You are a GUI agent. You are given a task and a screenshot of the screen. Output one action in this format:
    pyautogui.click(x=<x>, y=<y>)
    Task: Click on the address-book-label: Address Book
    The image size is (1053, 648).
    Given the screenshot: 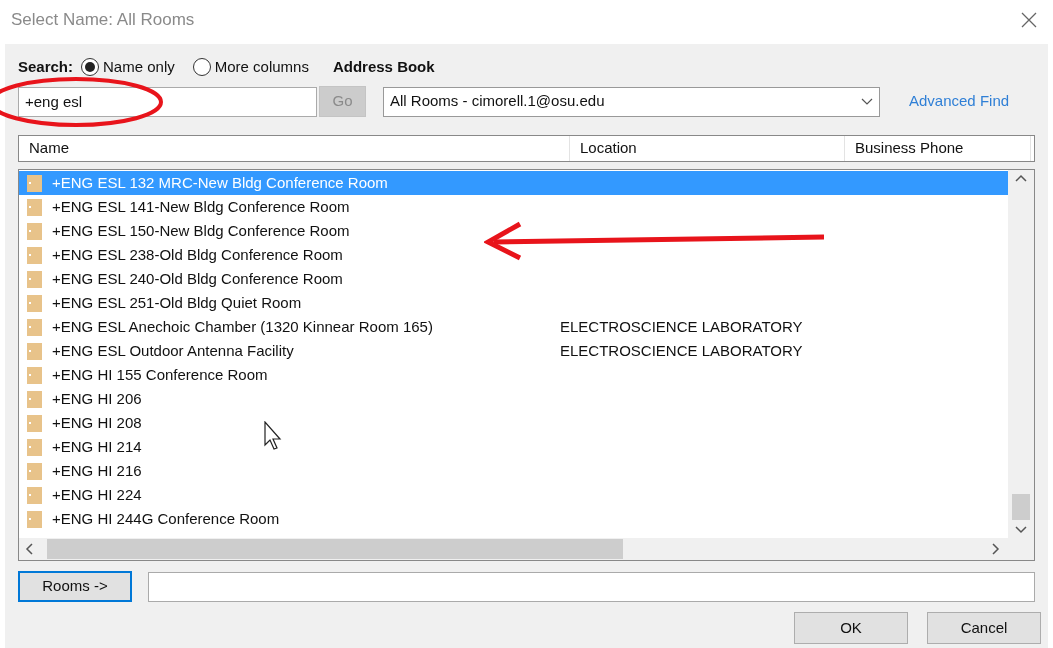 What is the action you would take?
    pyautogui.click(x=383, y=66)
    